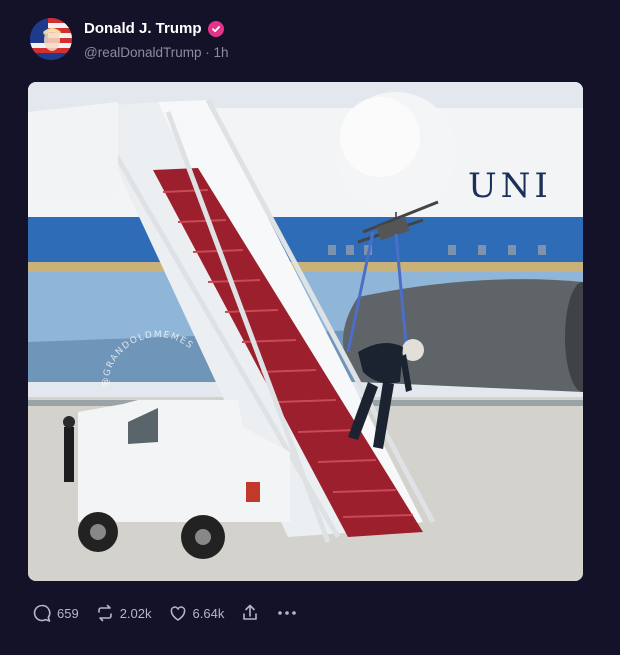 This screenshot has width=620, height=655. I want to click on author-avatar, so click(51, 39).